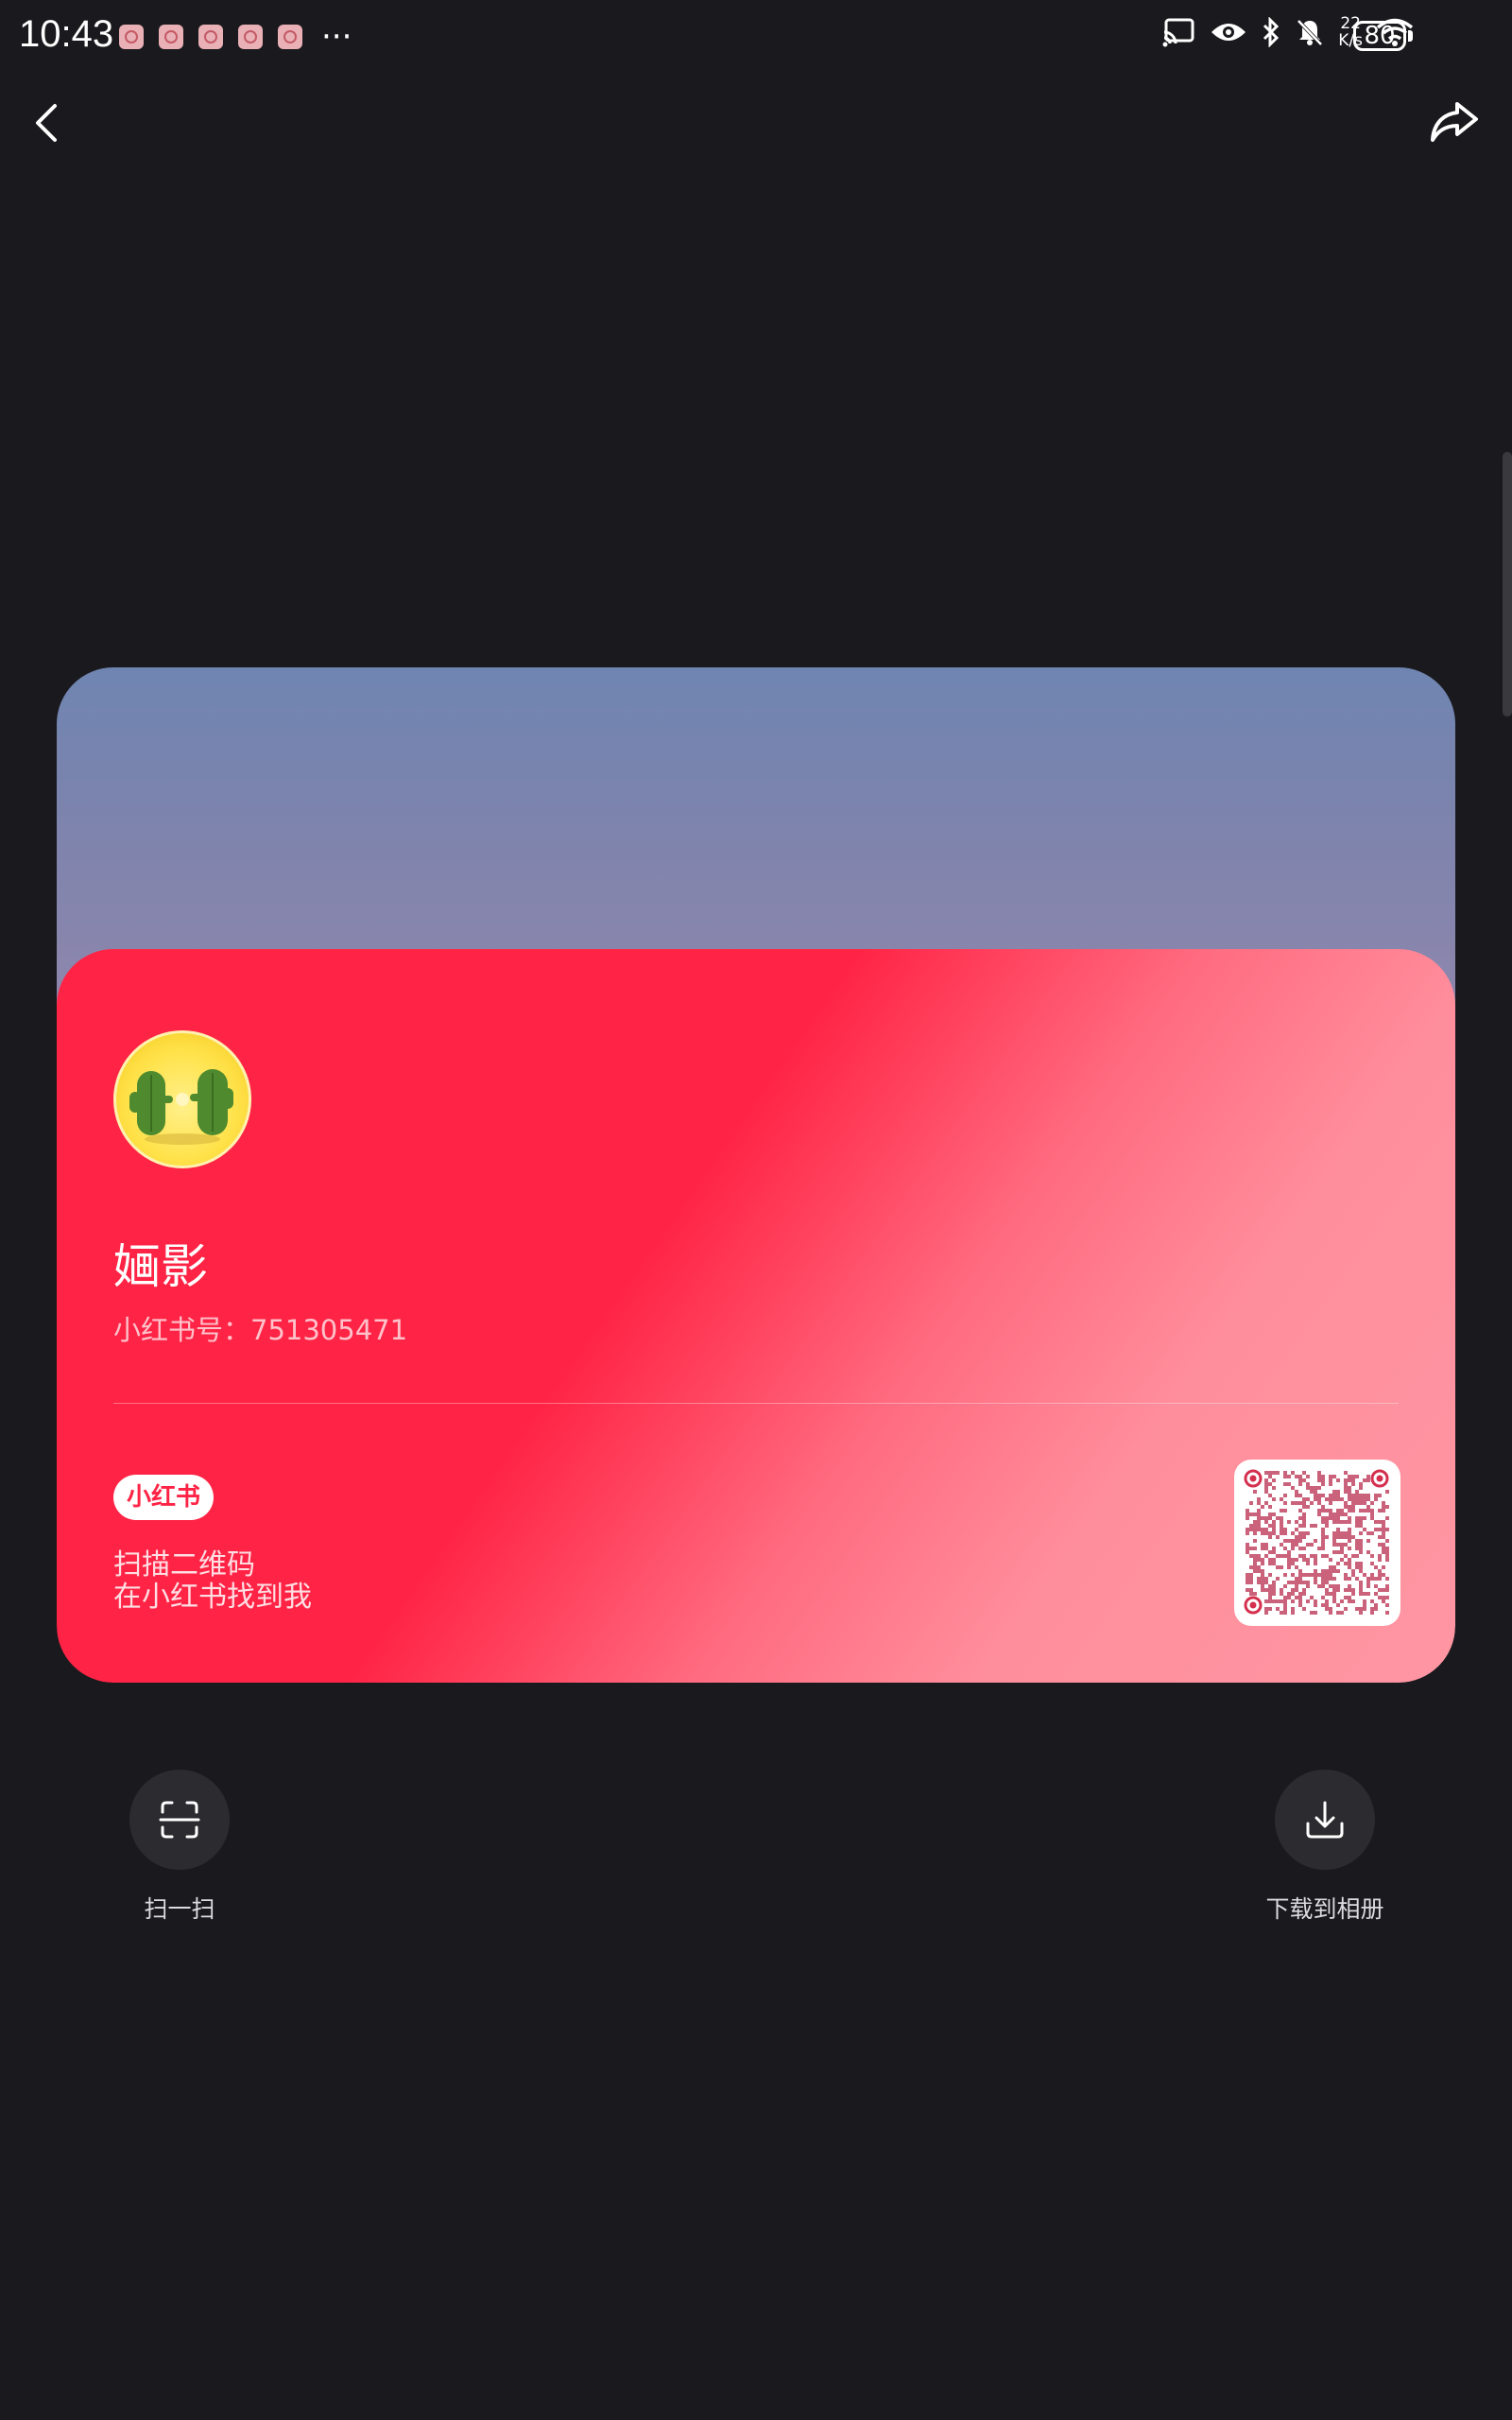 This screenshot has height=2420, width=1512. I want to click on scan-action: 扫一扫, so click(179, 1847).